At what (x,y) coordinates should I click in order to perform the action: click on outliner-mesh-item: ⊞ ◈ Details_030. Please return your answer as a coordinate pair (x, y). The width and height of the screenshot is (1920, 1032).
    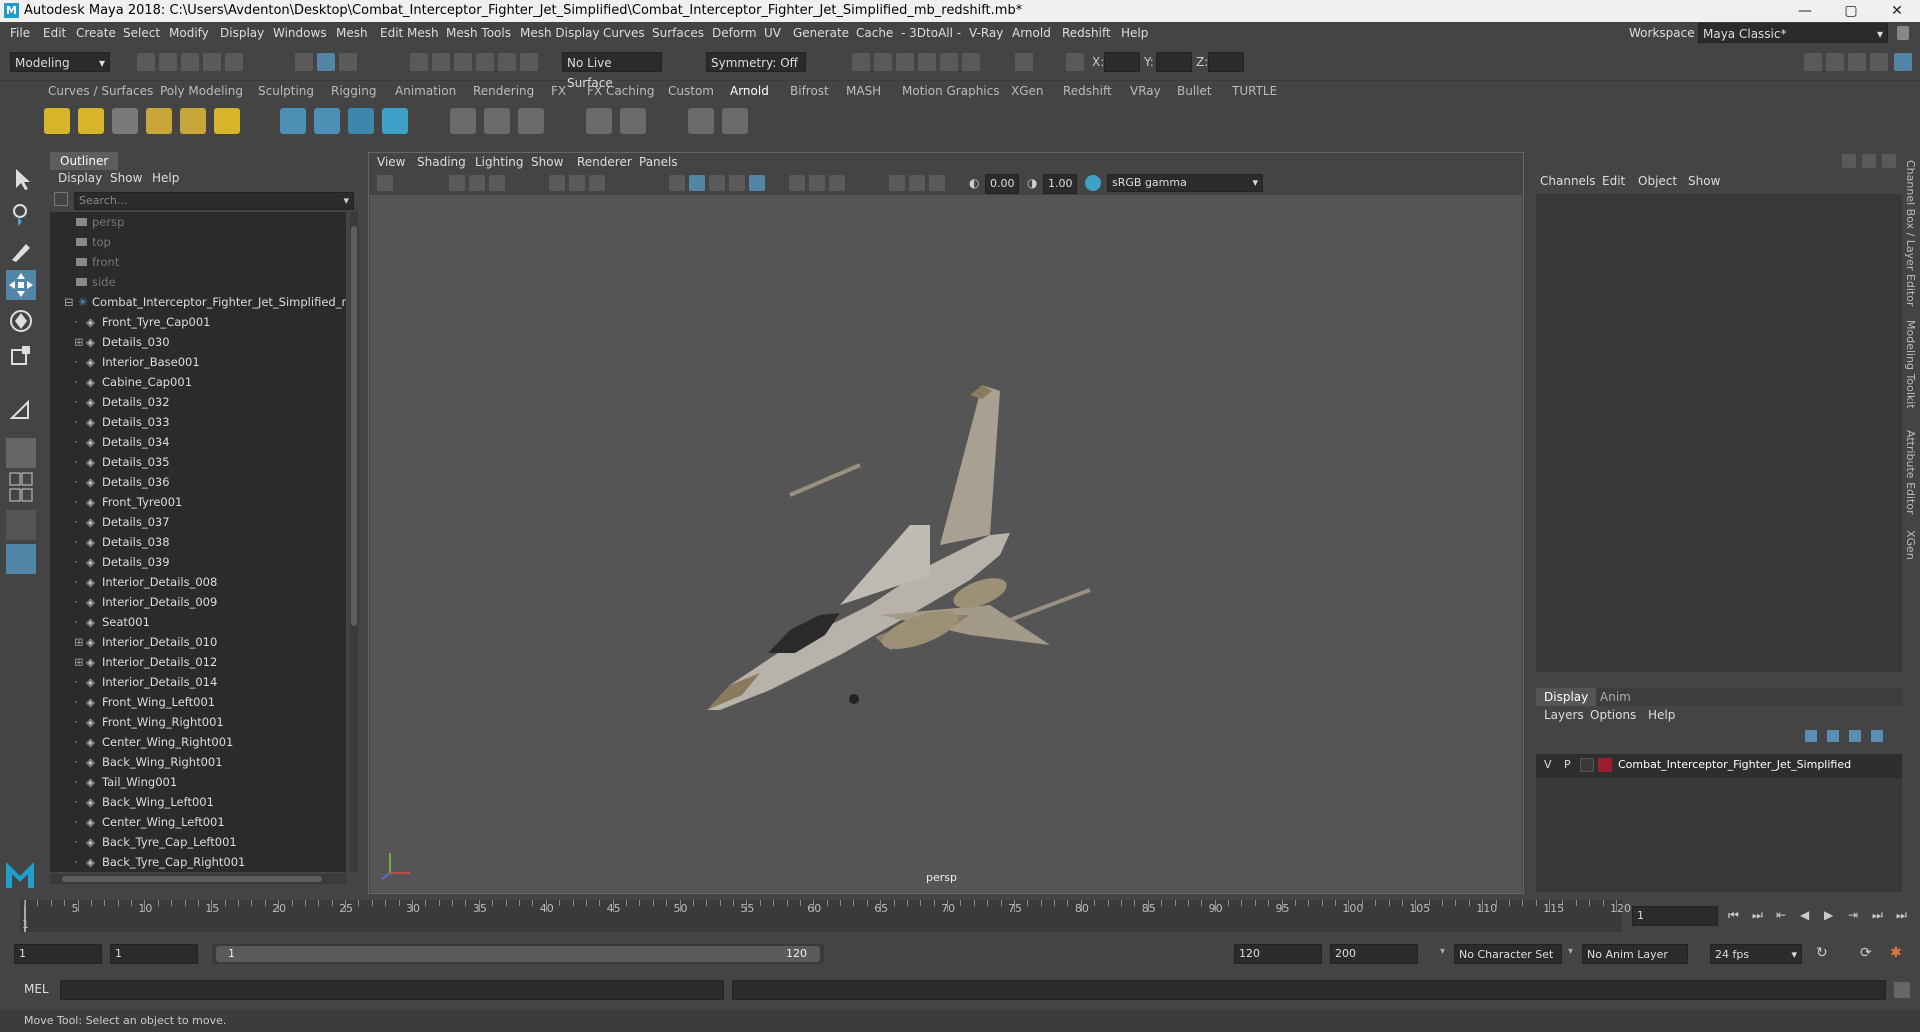
    Looking at the image, I should click on (198, 342).